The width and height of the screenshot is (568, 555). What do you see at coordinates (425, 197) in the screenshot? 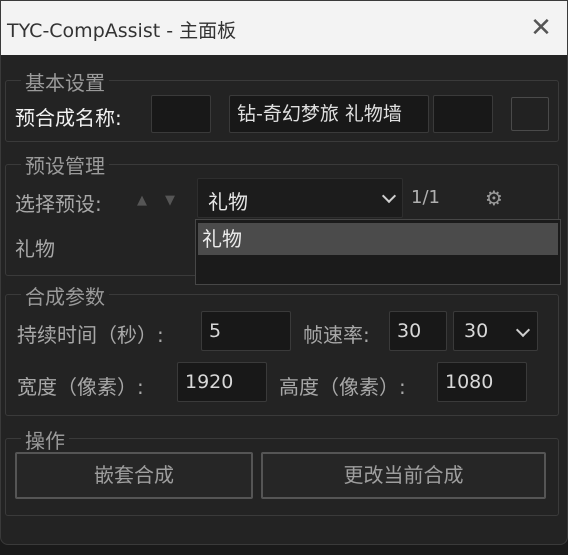
I see `preset-counter: 1/1` at bounding box center [425, 197].